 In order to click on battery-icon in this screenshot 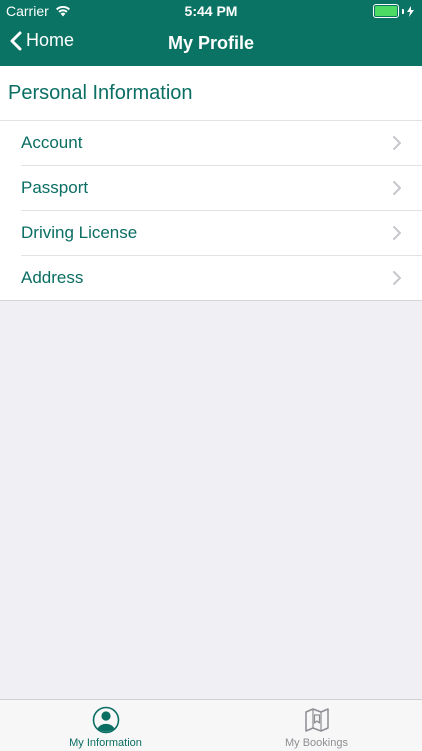, I will do `click(393, 11)`.